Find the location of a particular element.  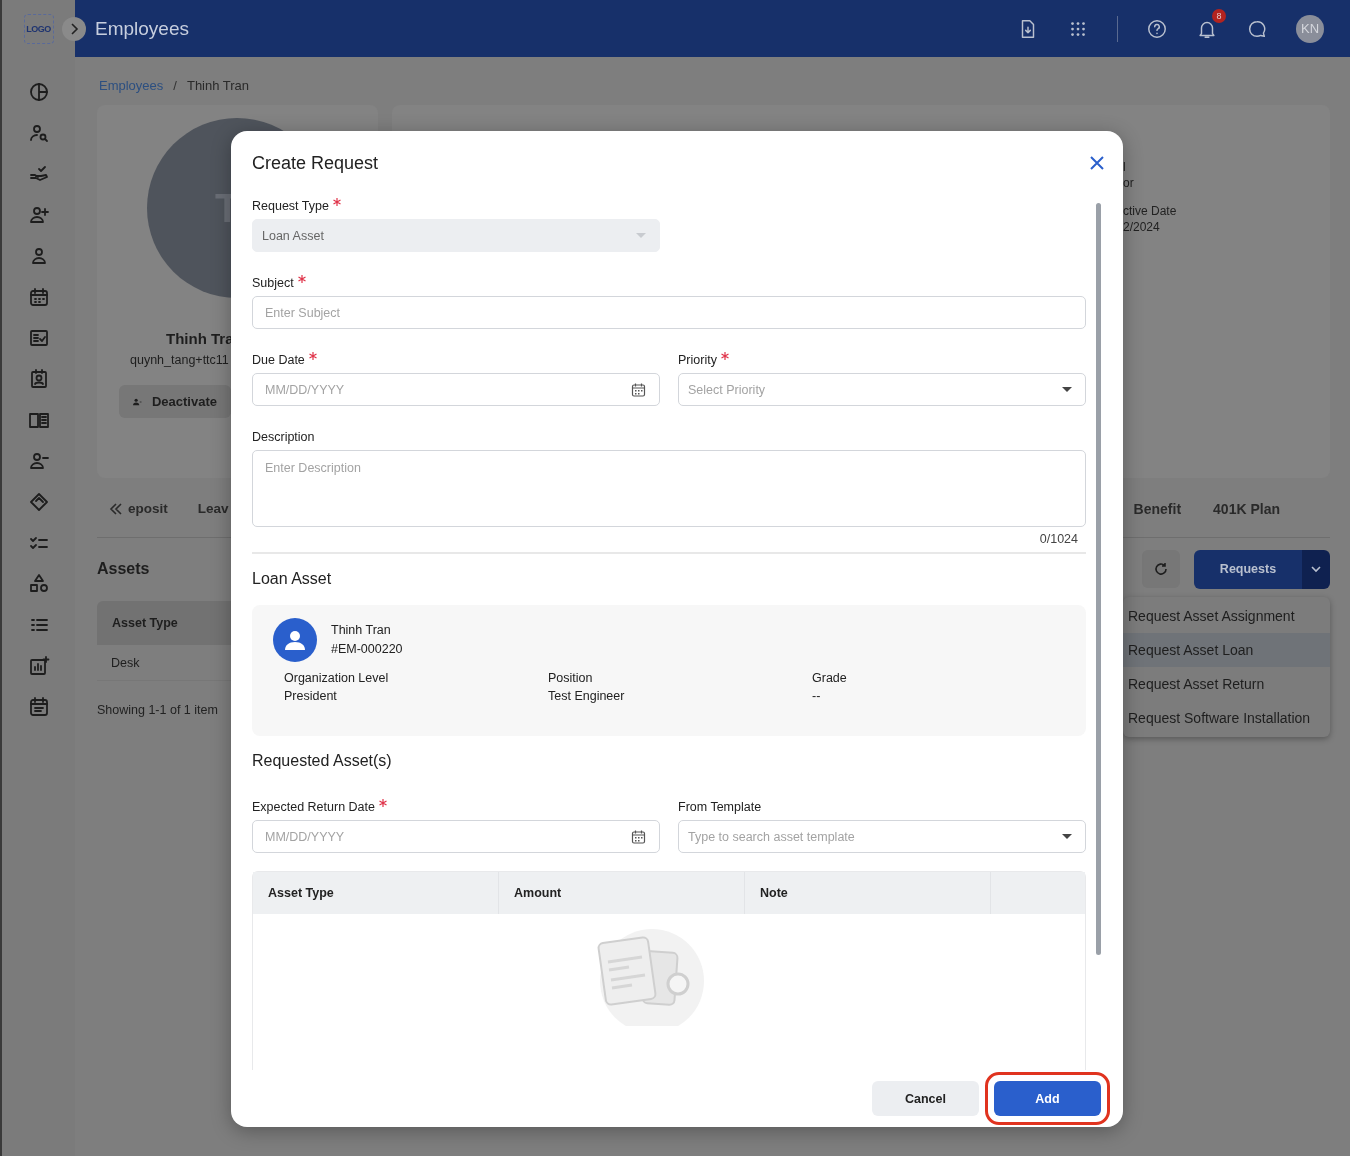

logo-text: LOGO is located at coordinates (38, 29).